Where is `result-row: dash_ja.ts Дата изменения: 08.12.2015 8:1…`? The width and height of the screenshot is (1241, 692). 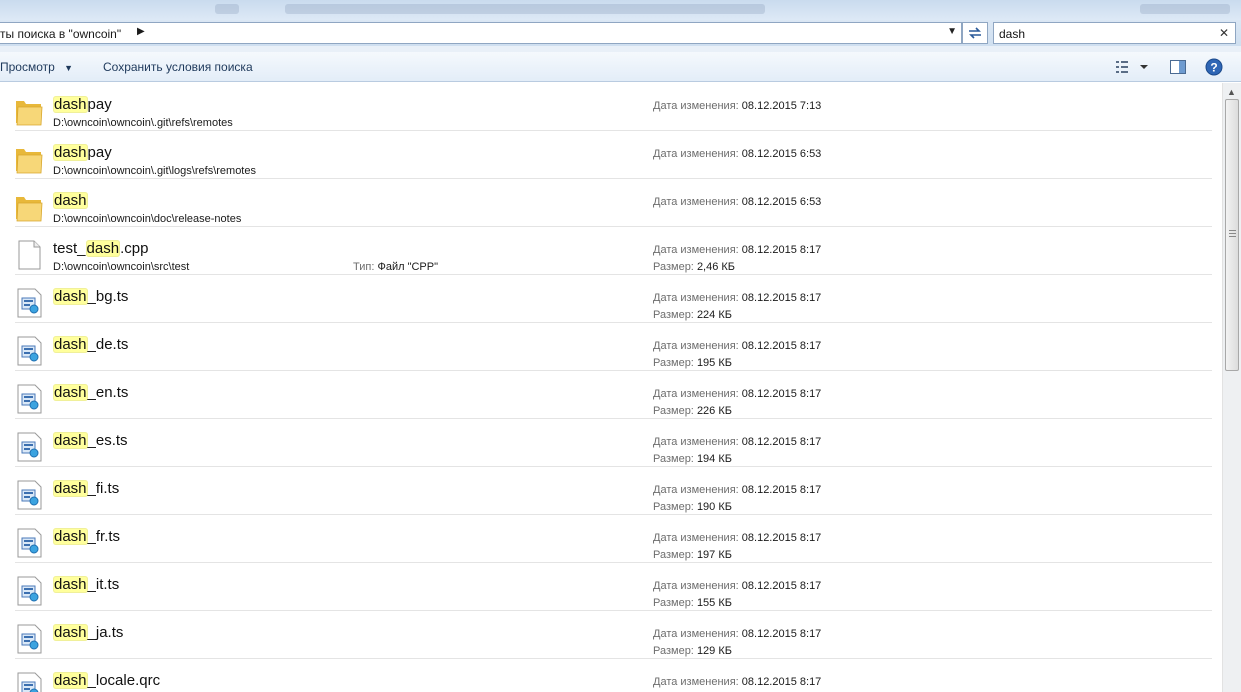 result-row: dash_ja.ts Дата изменения: 08.12.2015 8:1… is located at coordinates (611, 635).